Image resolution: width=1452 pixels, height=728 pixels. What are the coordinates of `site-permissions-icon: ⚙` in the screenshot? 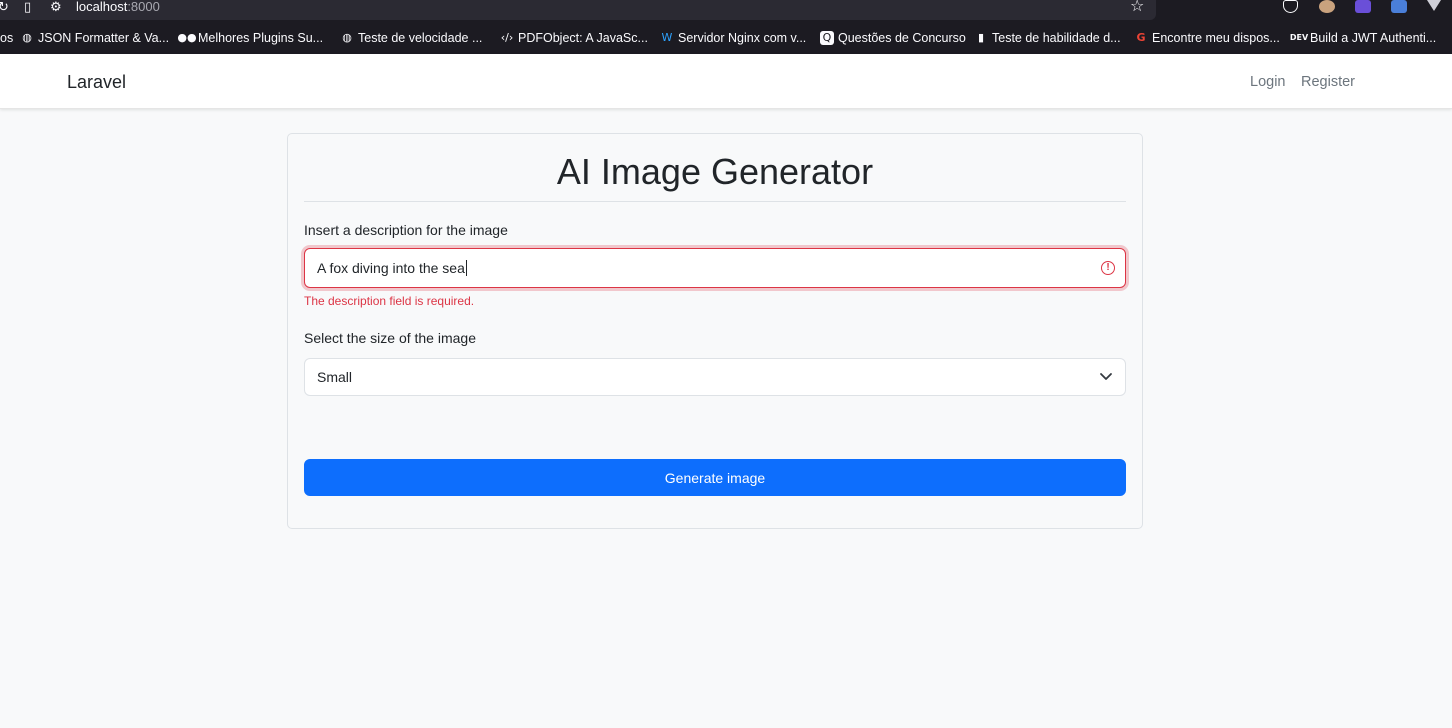 It's located at (56, 8).